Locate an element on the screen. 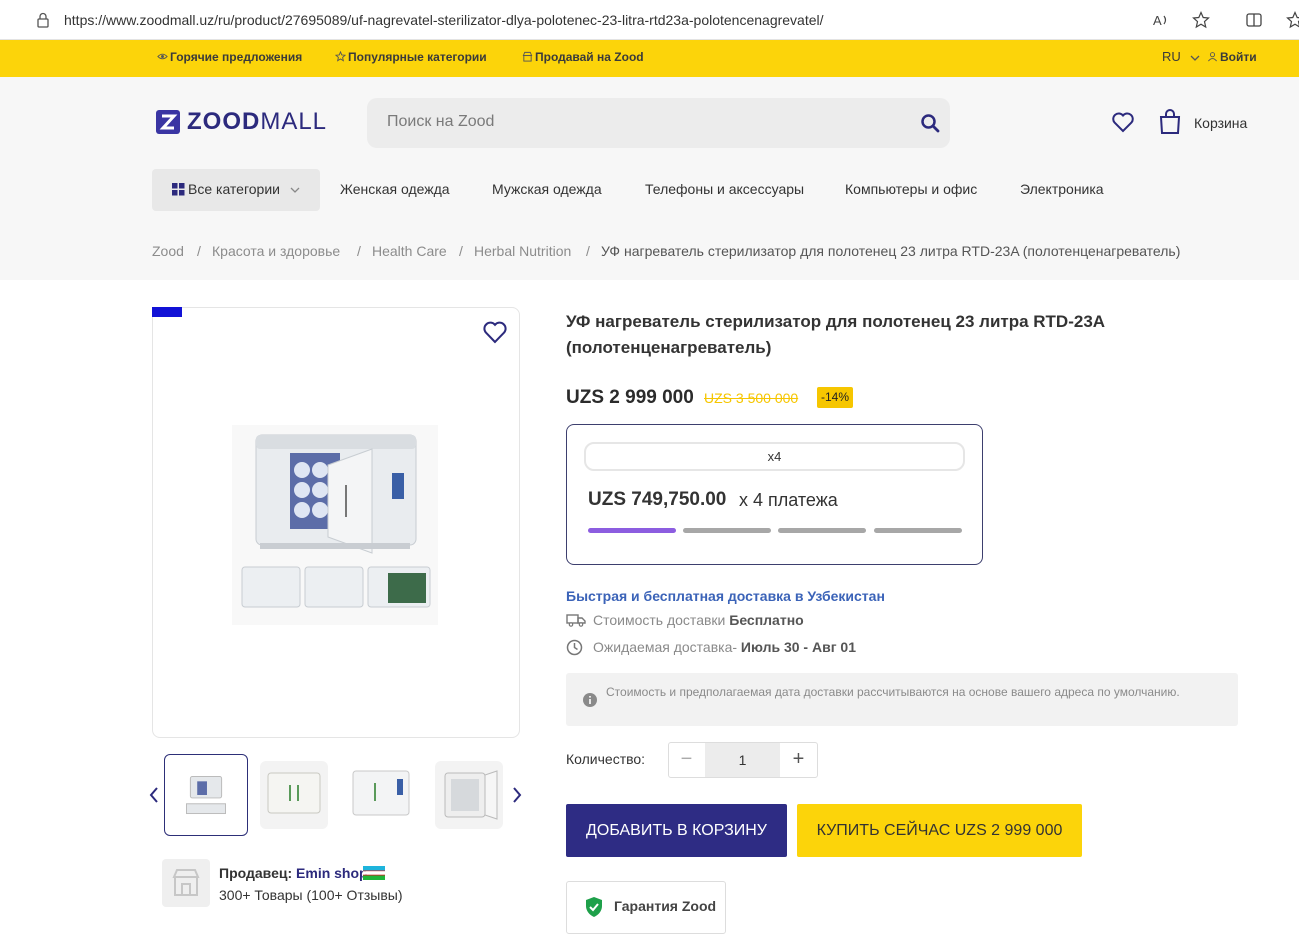  guarantee-label: Гарантия Zood is located at coordinates (665, 906).